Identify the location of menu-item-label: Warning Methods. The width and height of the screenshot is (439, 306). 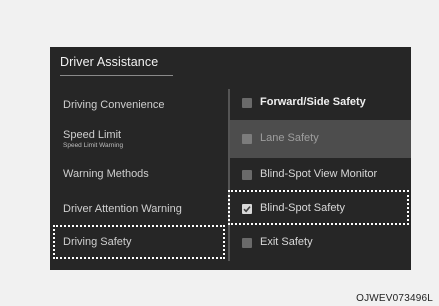
(106, 174).